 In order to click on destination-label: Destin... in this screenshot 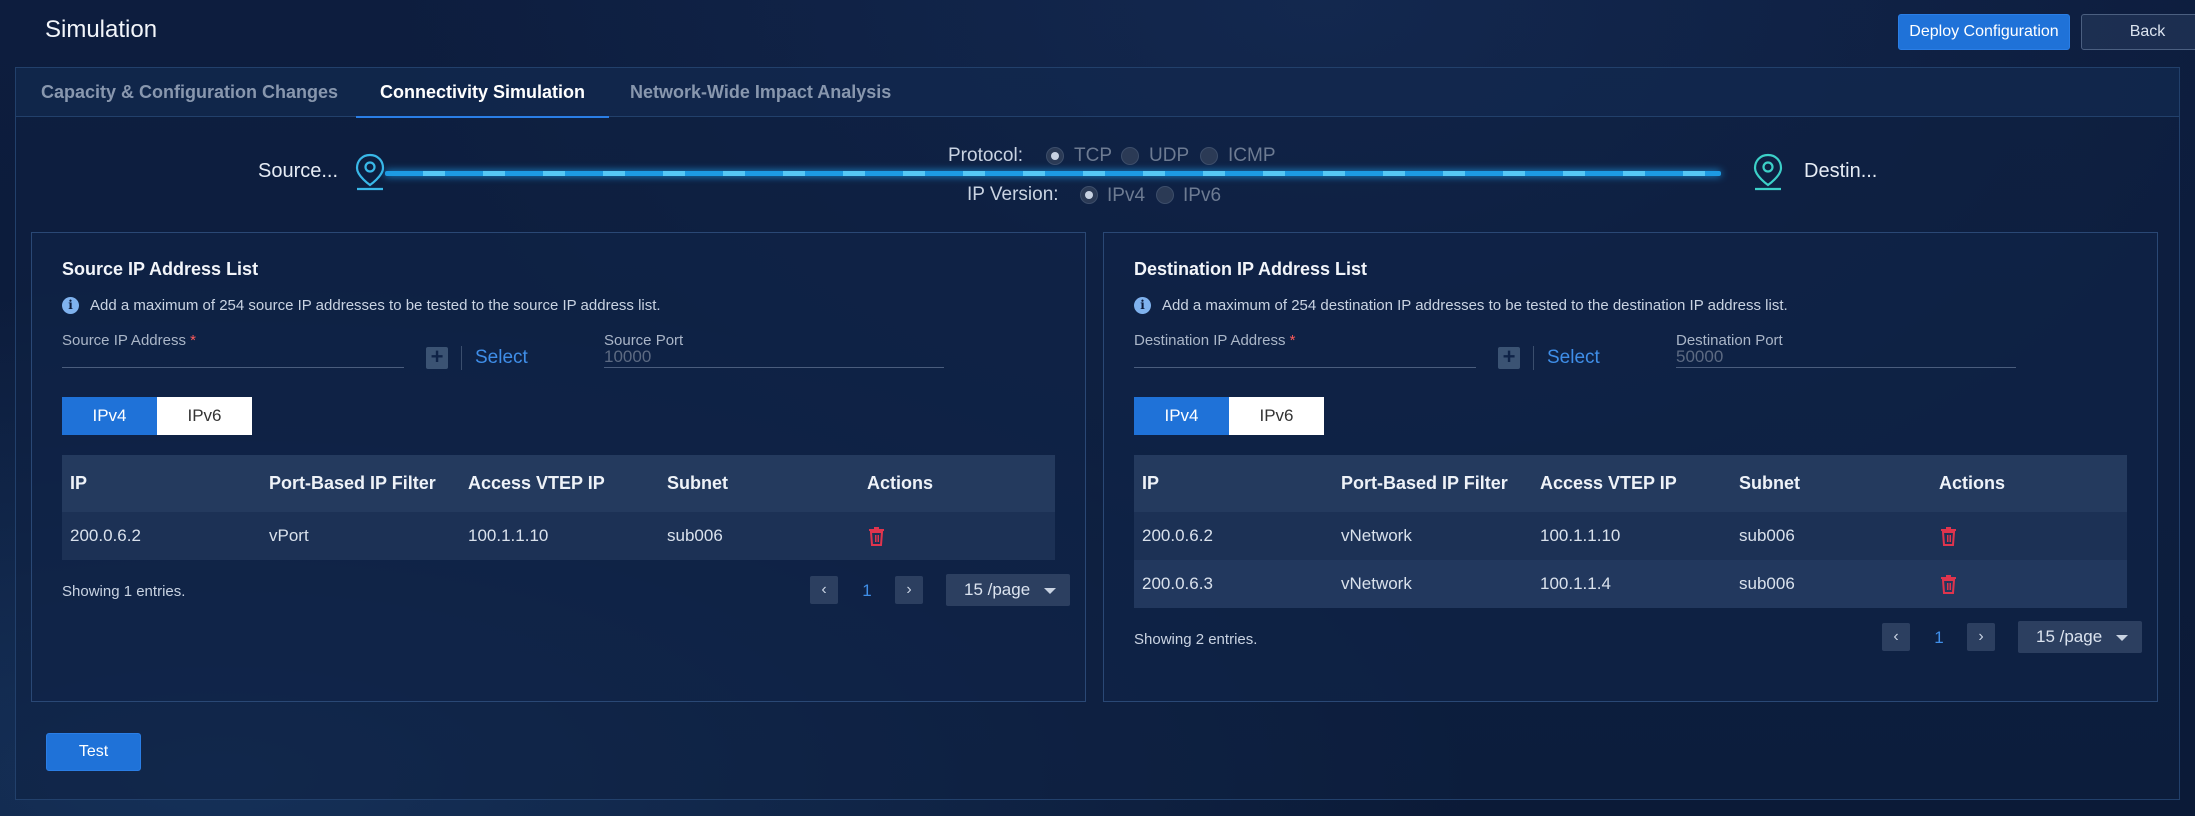, I will do `click(1841, 171)`.